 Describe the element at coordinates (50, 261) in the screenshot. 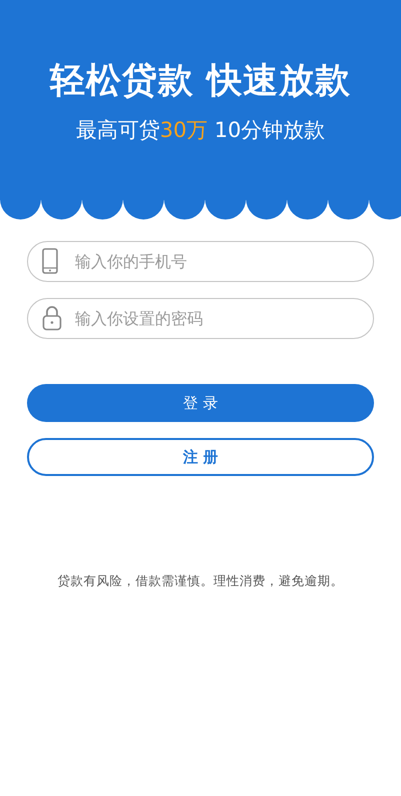

I see `phone-icon` at that location.